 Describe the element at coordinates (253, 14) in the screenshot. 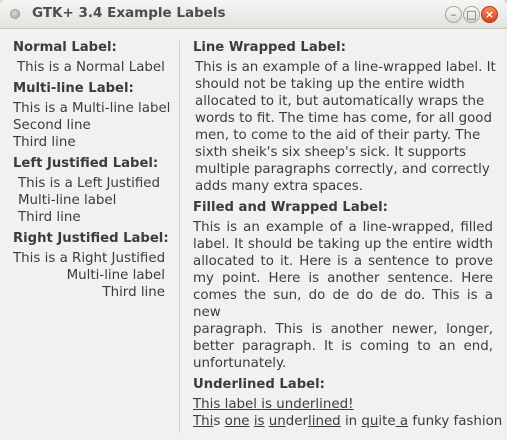

I see `title-bar: GTK+ 3.4 Example Labels – □ ×` at that location.